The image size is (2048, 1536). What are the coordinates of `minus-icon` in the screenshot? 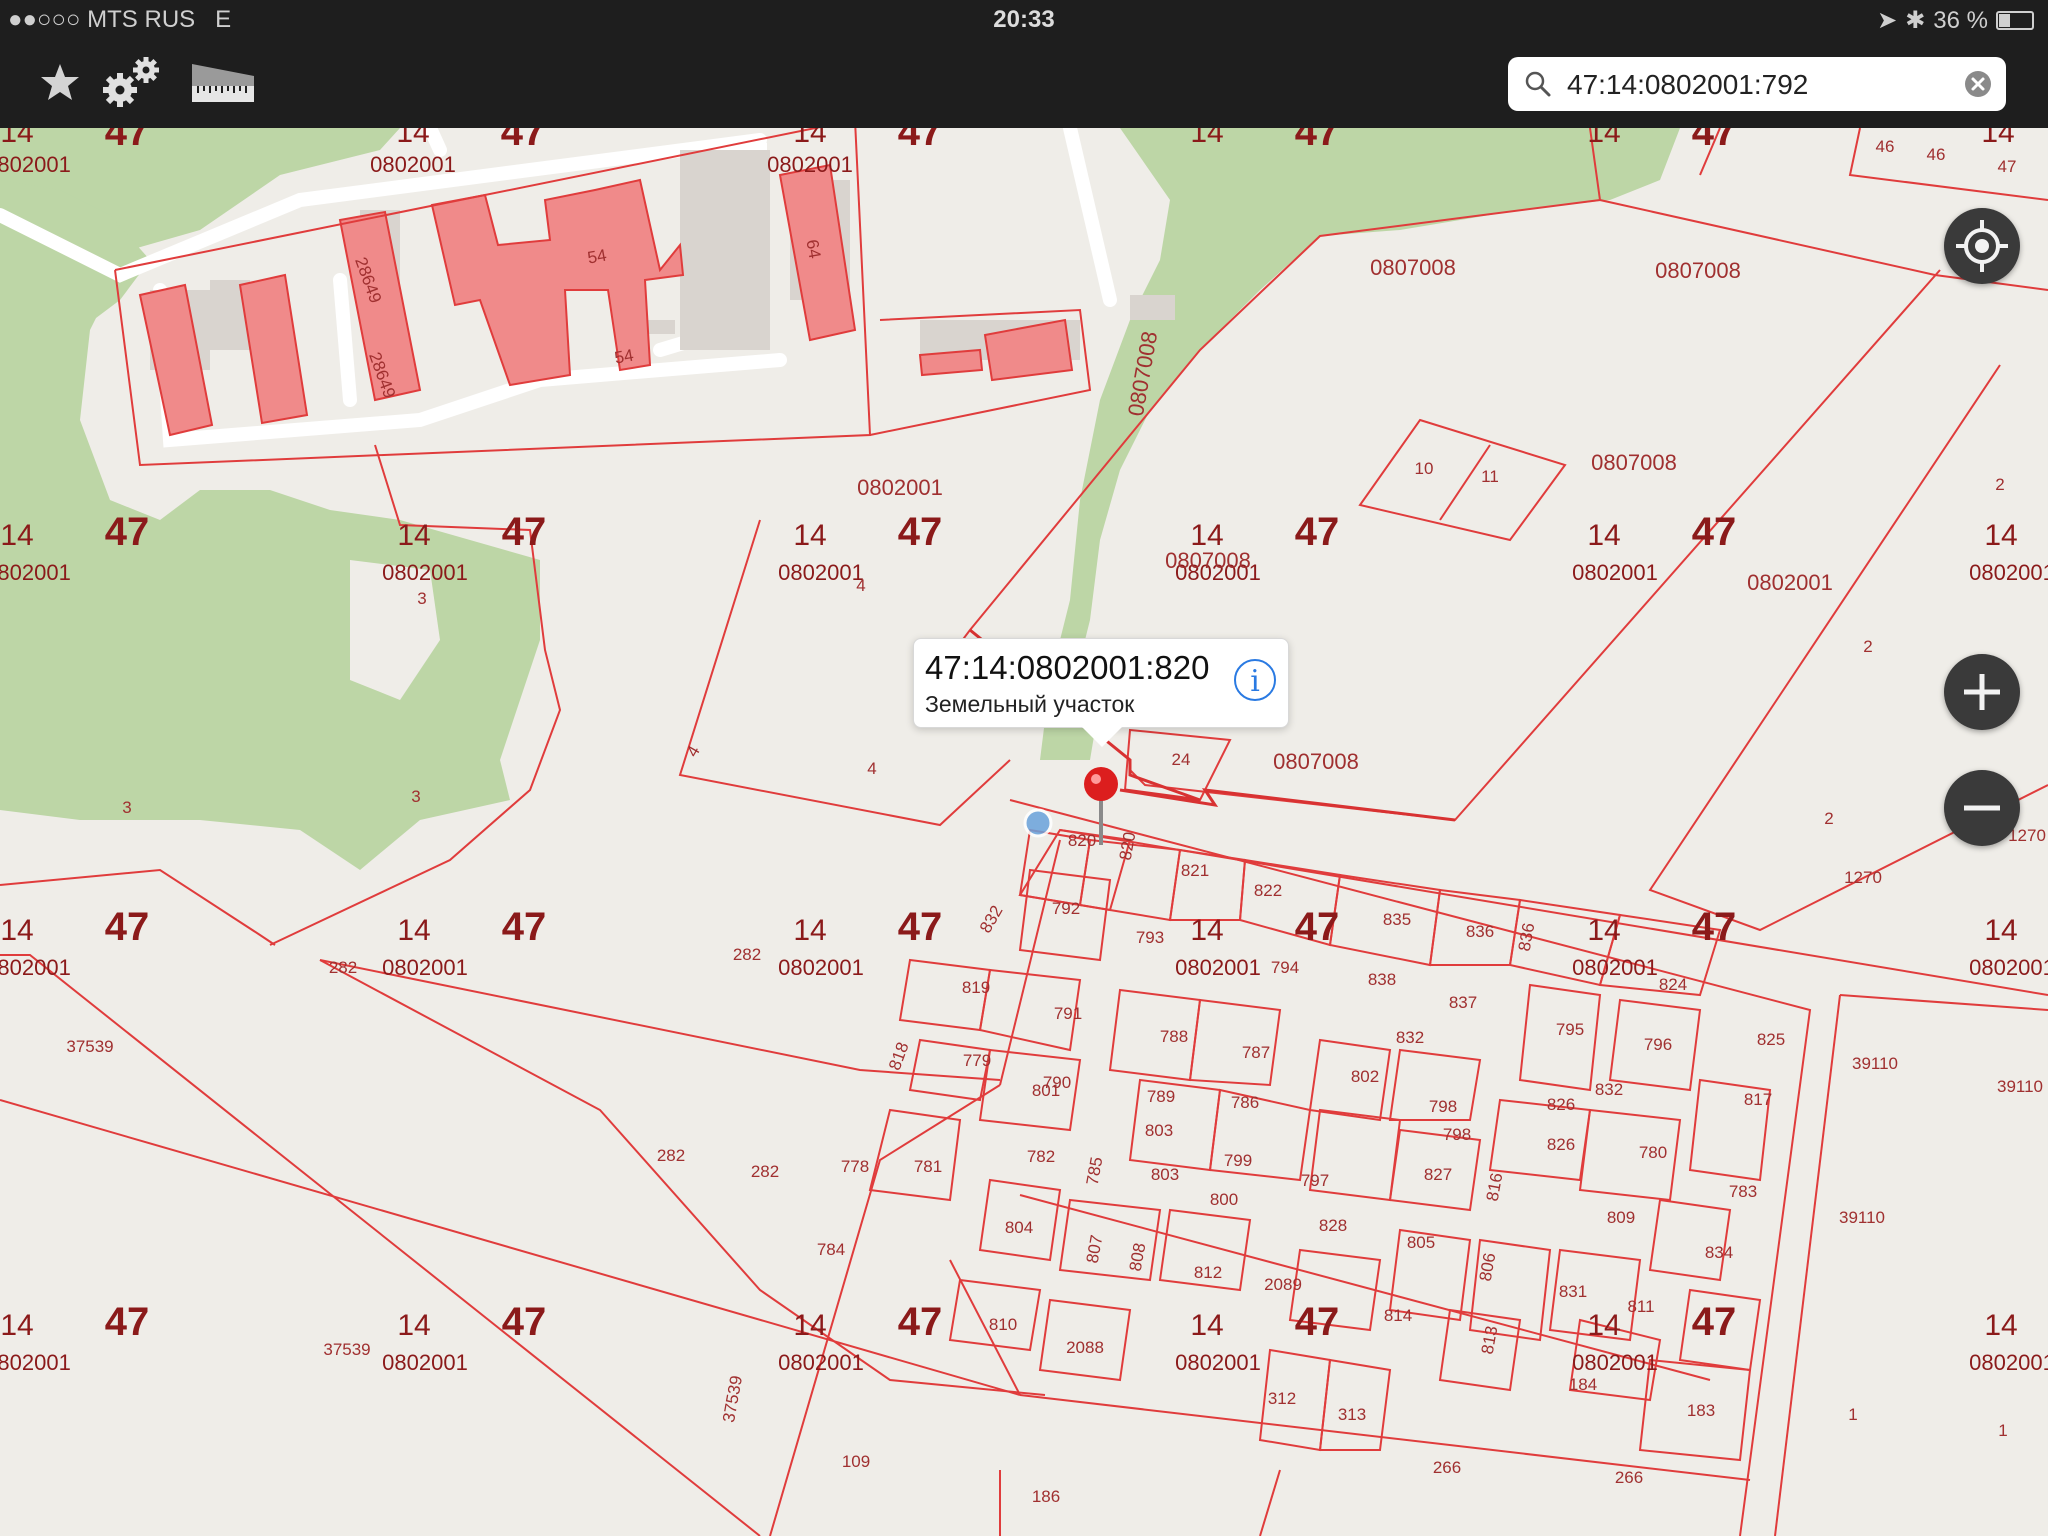 It's located at (1982, 808).